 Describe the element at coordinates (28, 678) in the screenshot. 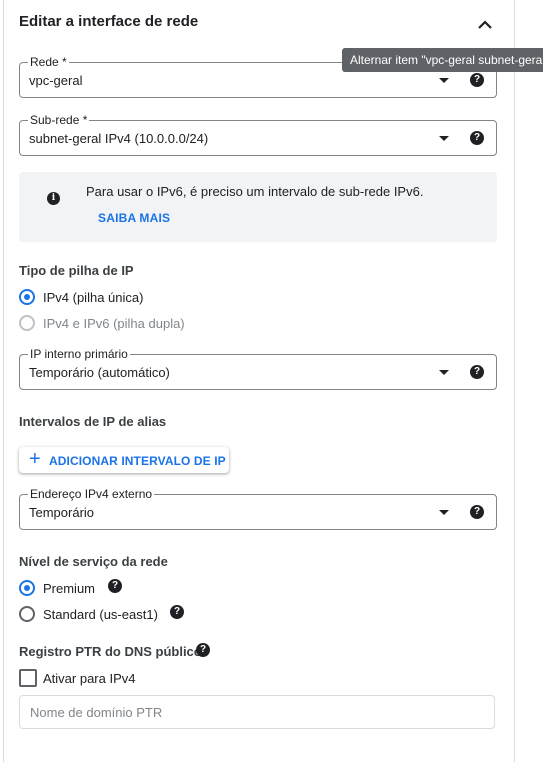

I see `enable-ipv4-ptr-checkbox` at that location.